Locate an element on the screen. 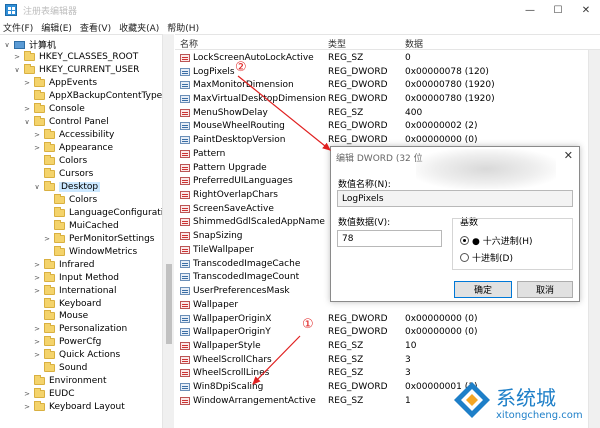  tree-item: > Infrared is located at coordinates (64, 264).